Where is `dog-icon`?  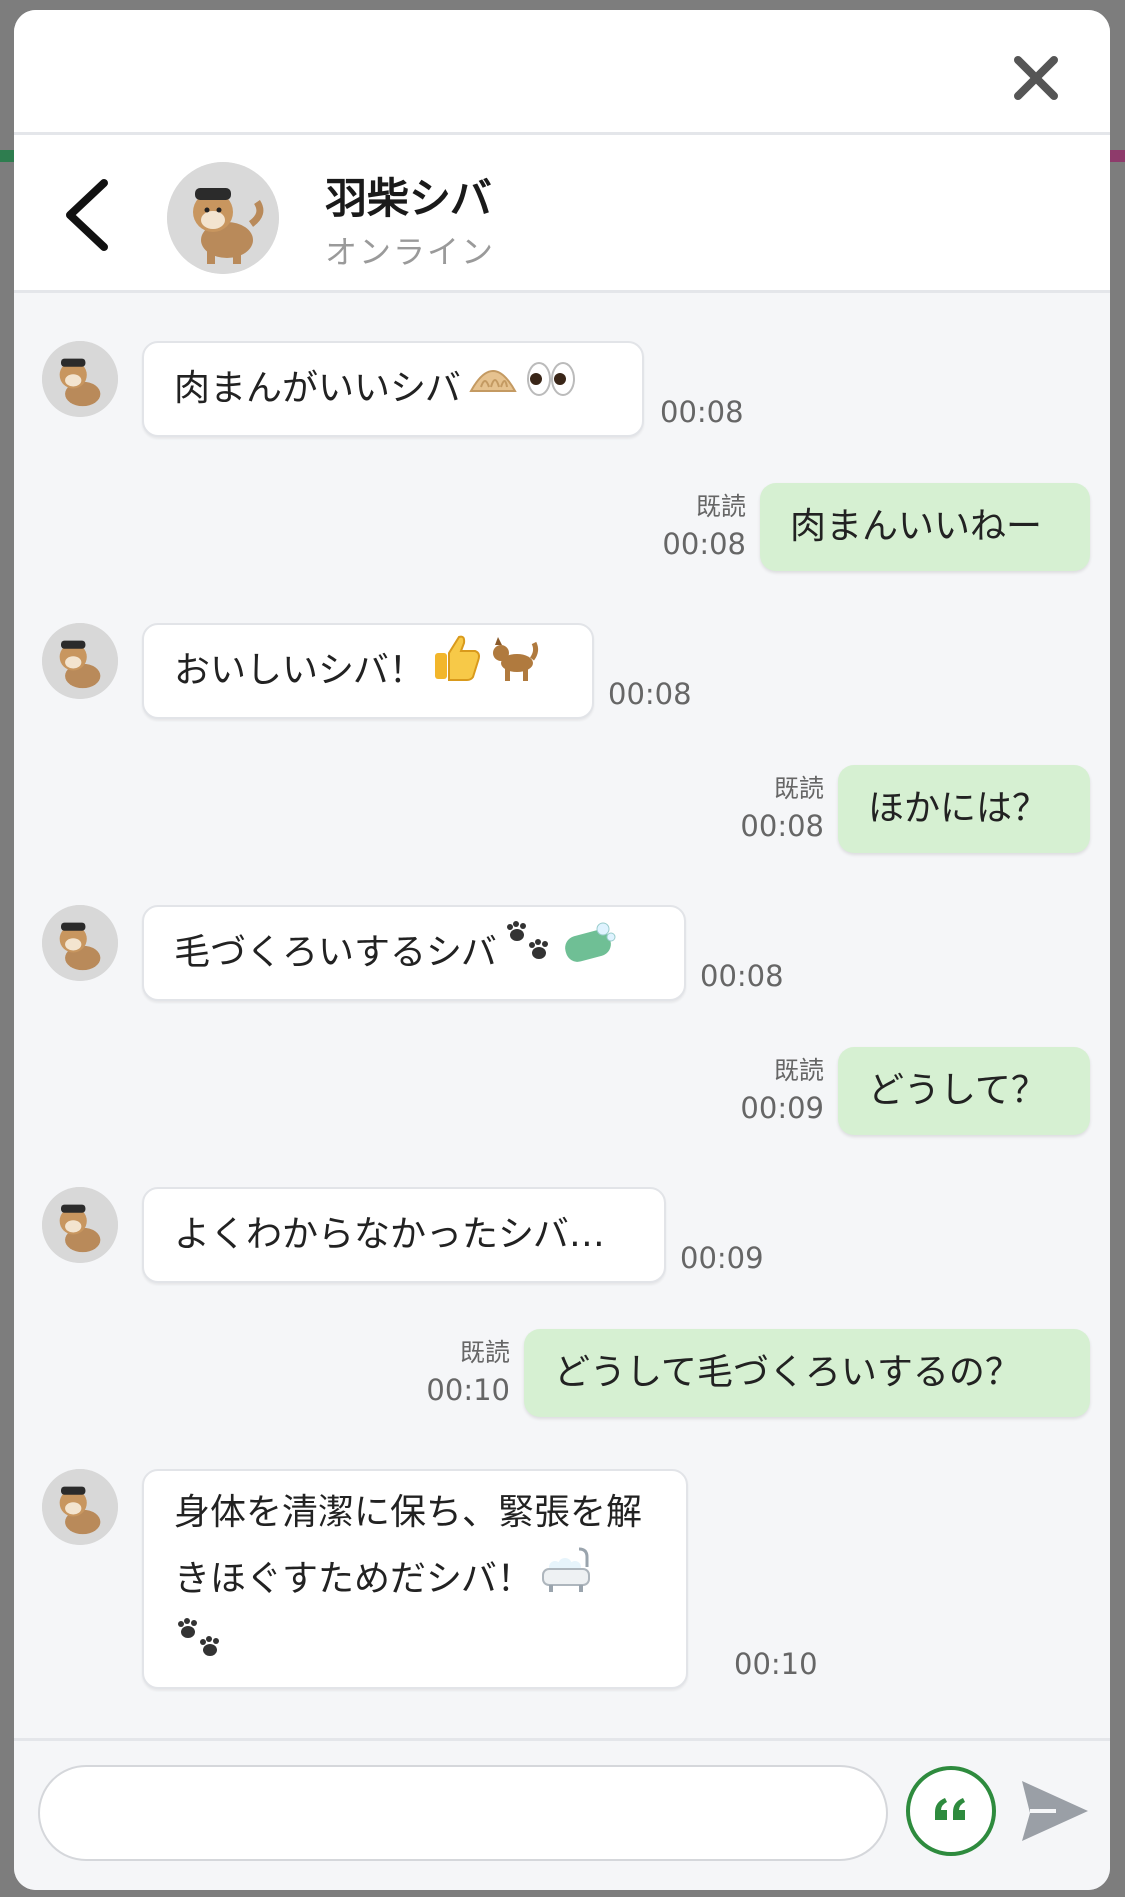
dog-icon is located at coordinates (515, 672).